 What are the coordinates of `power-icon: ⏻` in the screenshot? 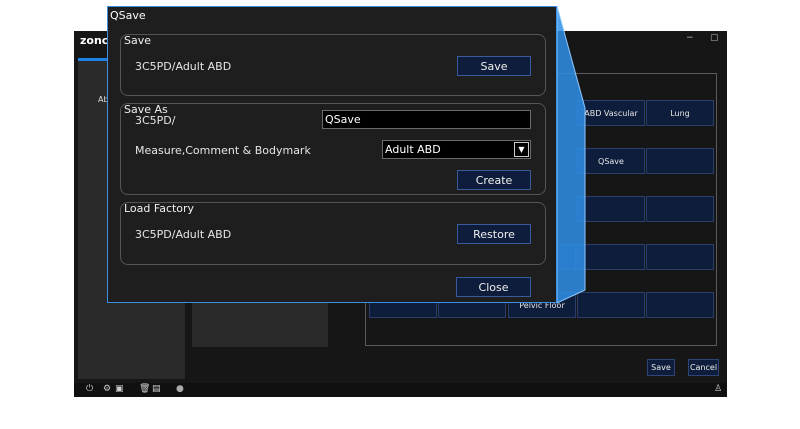 It's located at (89, 389).